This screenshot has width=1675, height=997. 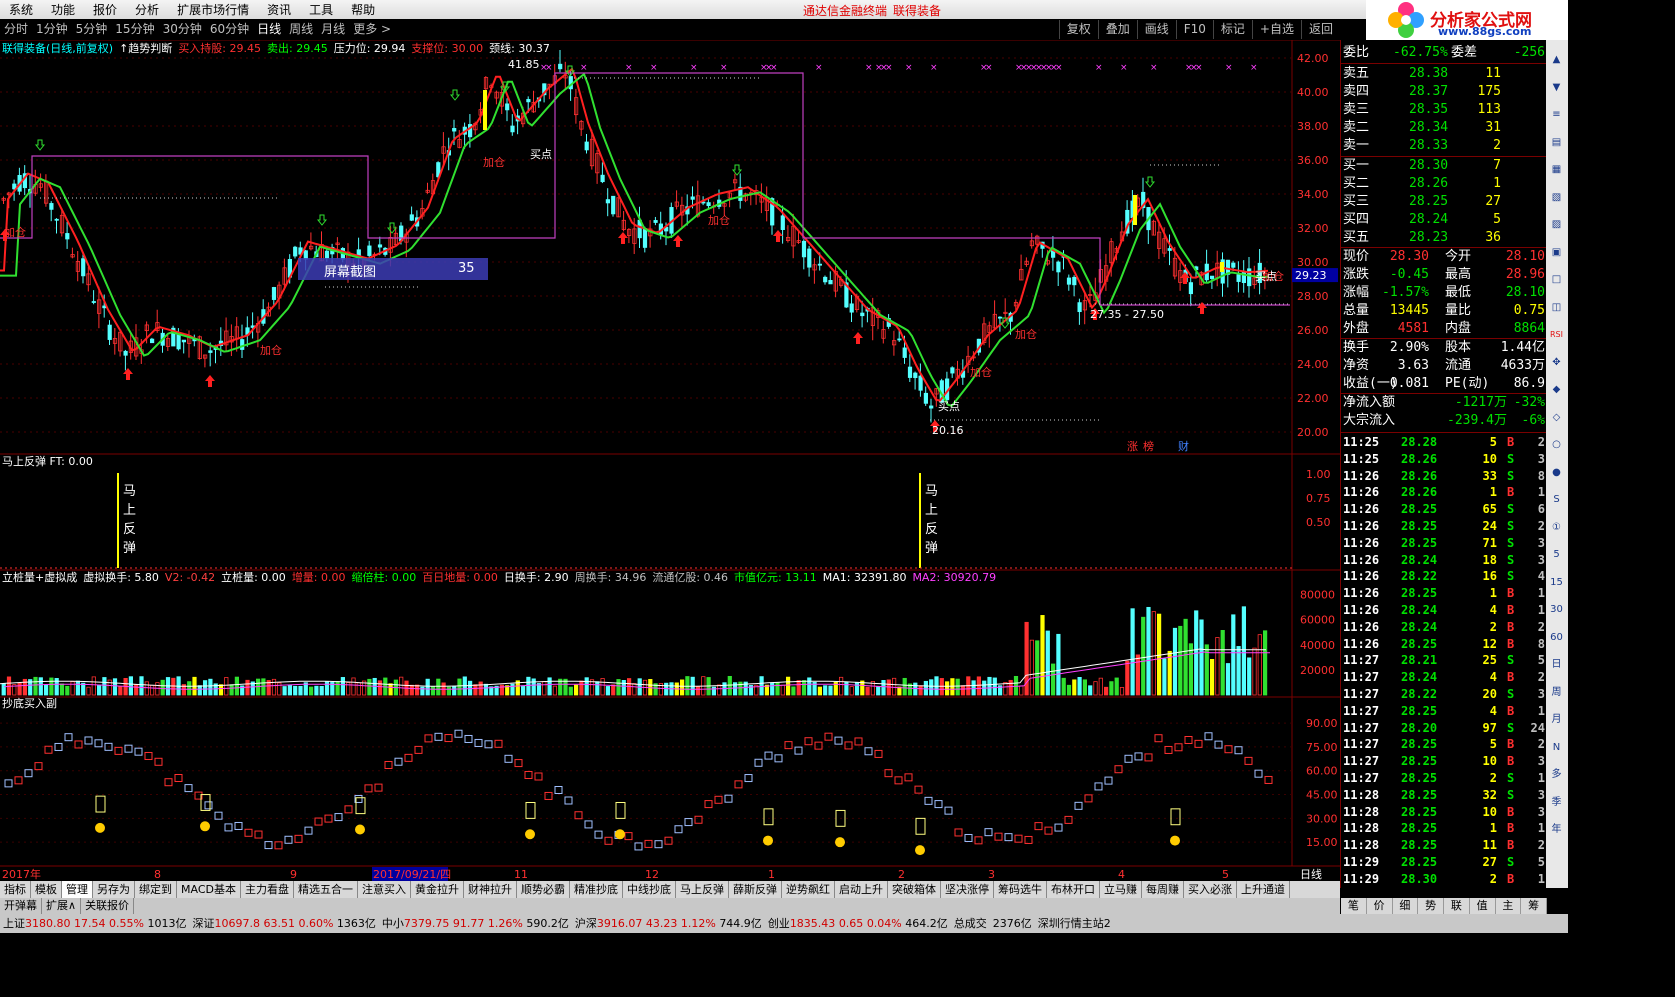 What do you see at coordinates (1194, 29) in the screenshot?
I see `toolbar-button-3: F10` at bounding box center [1194, 29].